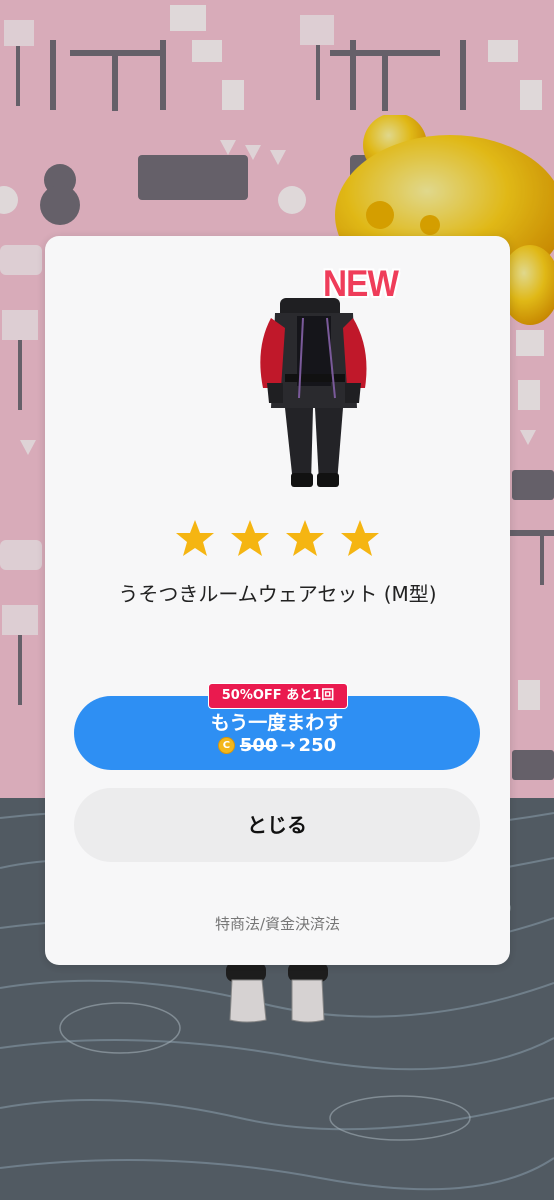  Describe the element at coordinates (313, 392) in the screenshot. I see `outfit-image` at that location.